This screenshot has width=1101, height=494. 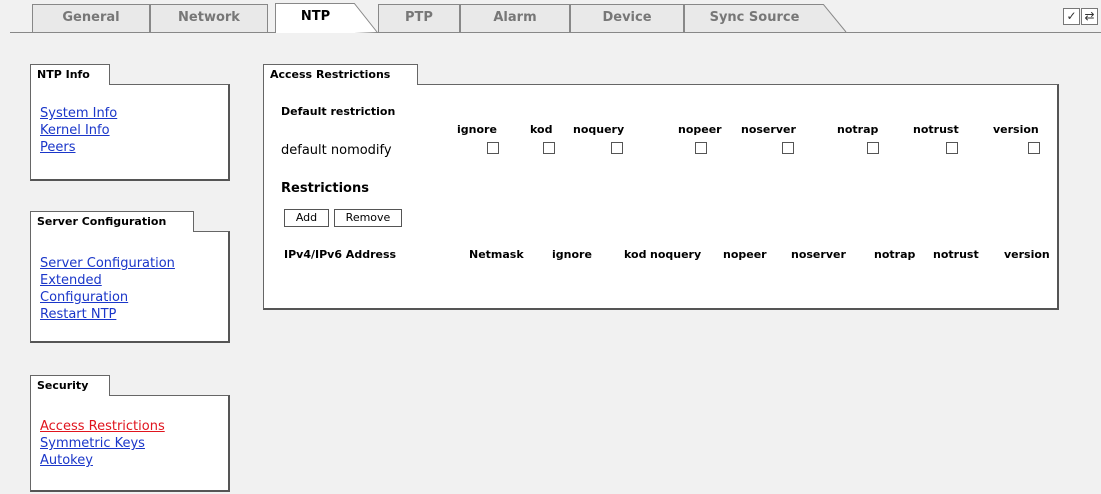 I want to click on kernel-info-link: Kernel Info, so click(x=78, y=130).